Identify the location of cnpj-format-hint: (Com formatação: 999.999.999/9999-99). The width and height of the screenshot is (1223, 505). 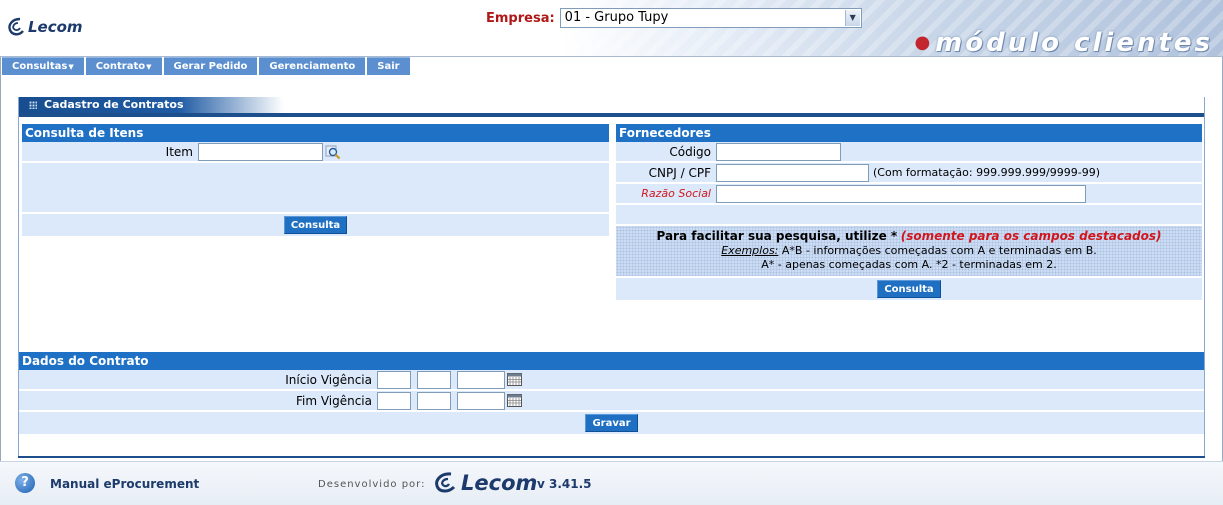
(987, 172).